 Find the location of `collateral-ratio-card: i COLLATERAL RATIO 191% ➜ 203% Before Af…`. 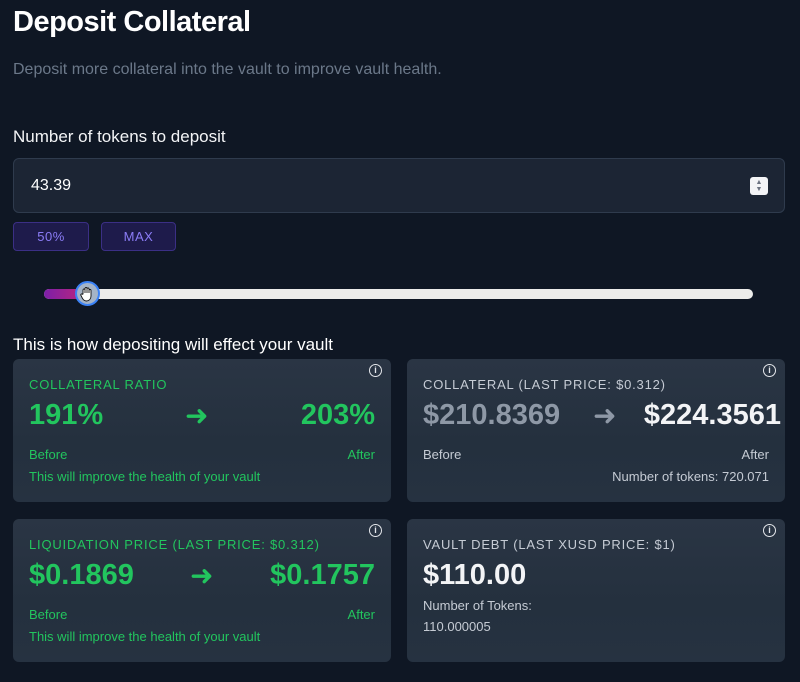

collateral-ratio-card: i COLLATERAL RATIO 191% ➜ 203% Before Af… is located at coordinates (202, 430).